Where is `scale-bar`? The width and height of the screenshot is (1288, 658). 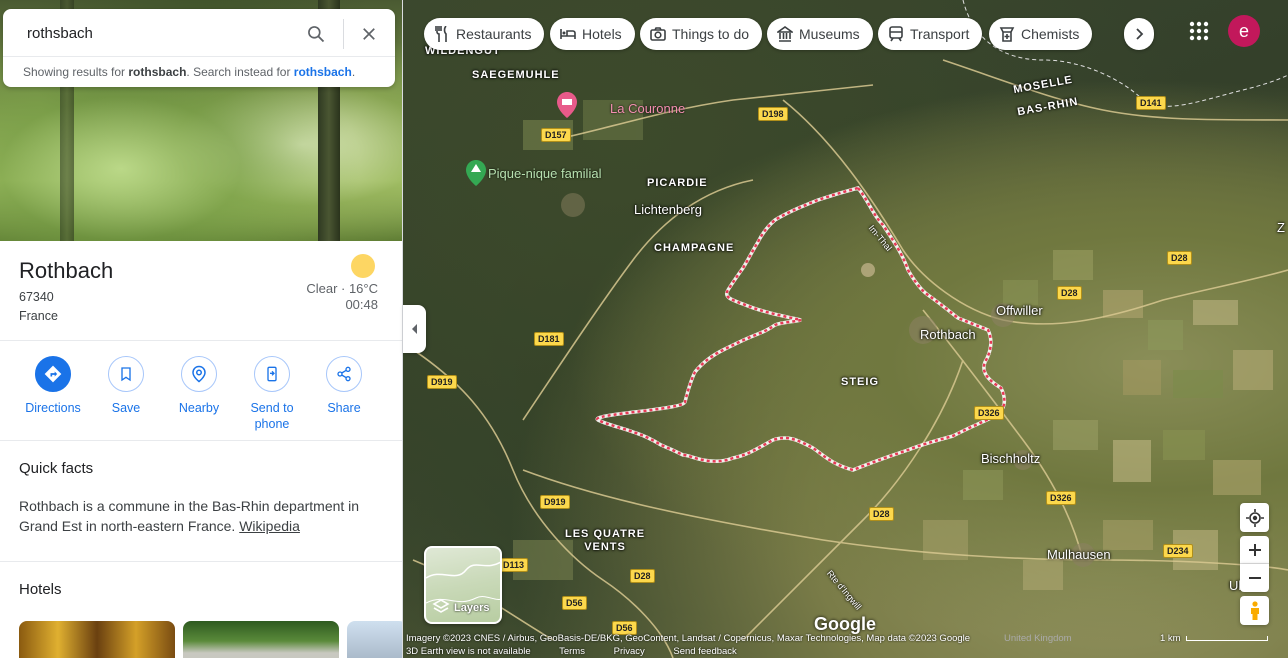 scale-bar is located at coordinates (1227, 638).